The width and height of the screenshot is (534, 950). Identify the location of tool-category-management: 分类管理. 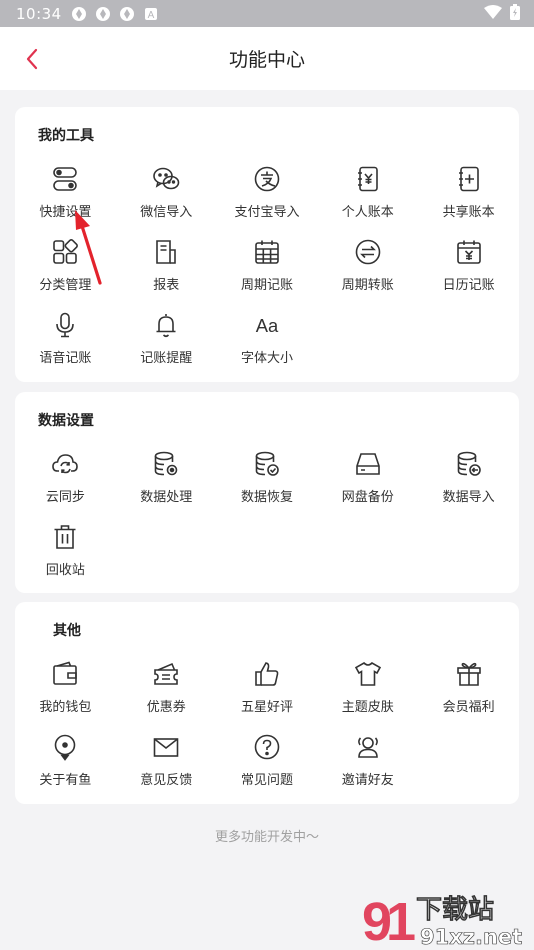
(65, 268).